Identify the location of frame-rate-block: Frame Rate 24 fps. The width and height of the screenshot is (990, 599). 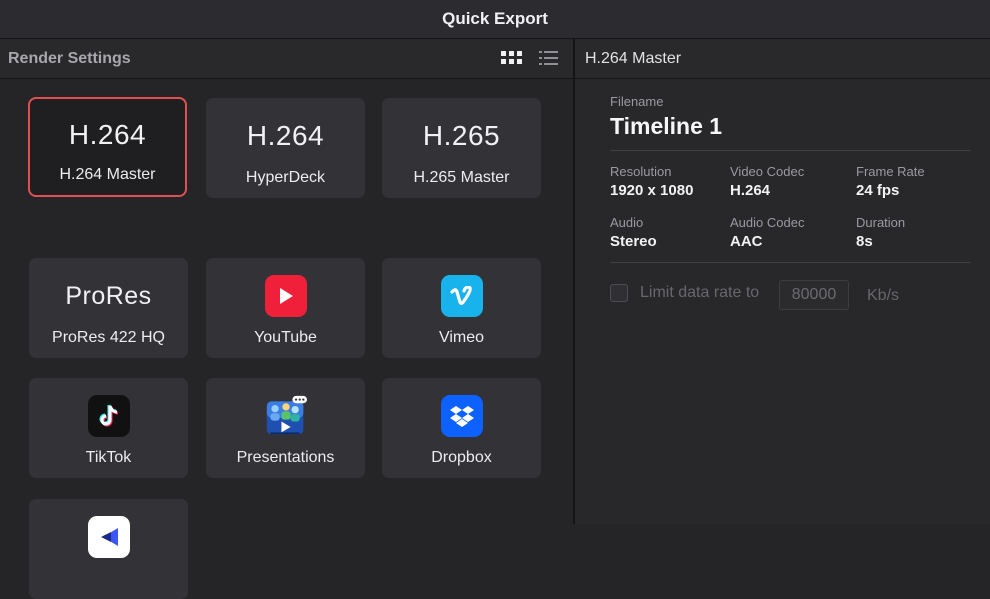
(890, 181).